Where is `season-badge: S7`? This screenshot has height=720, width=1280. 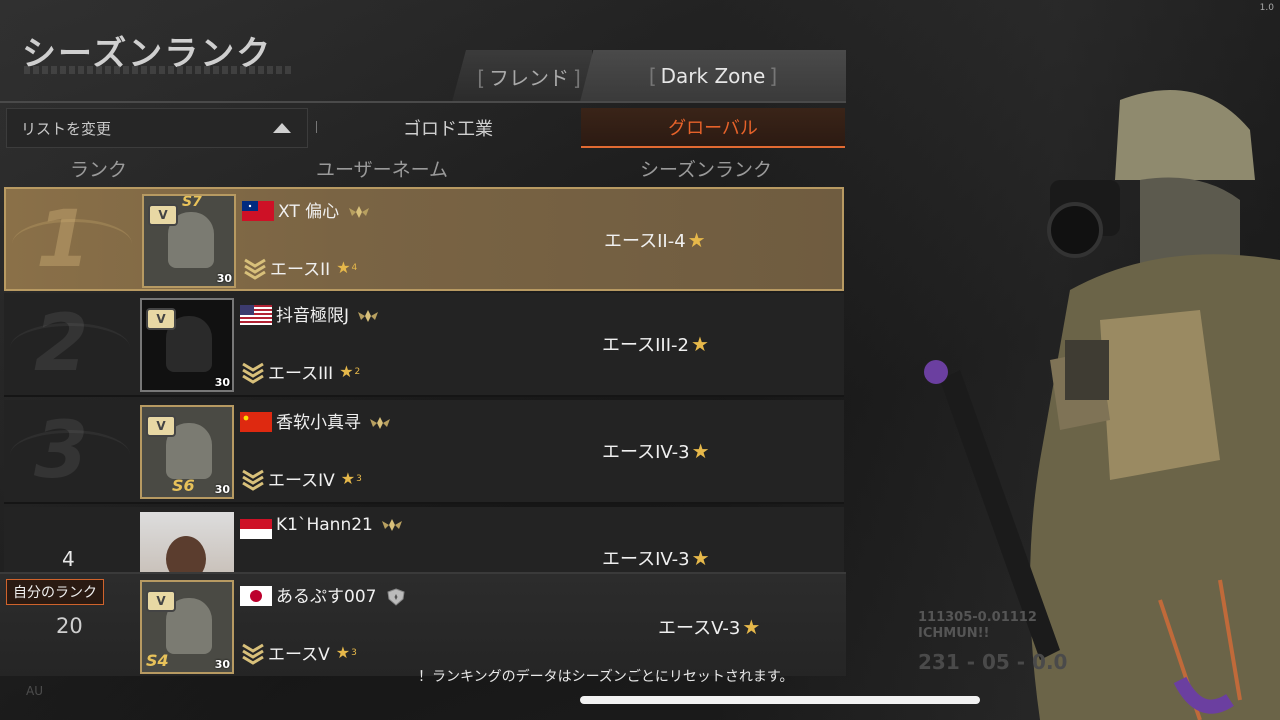
season-badge: S7 is located at coordinates (192, 202).